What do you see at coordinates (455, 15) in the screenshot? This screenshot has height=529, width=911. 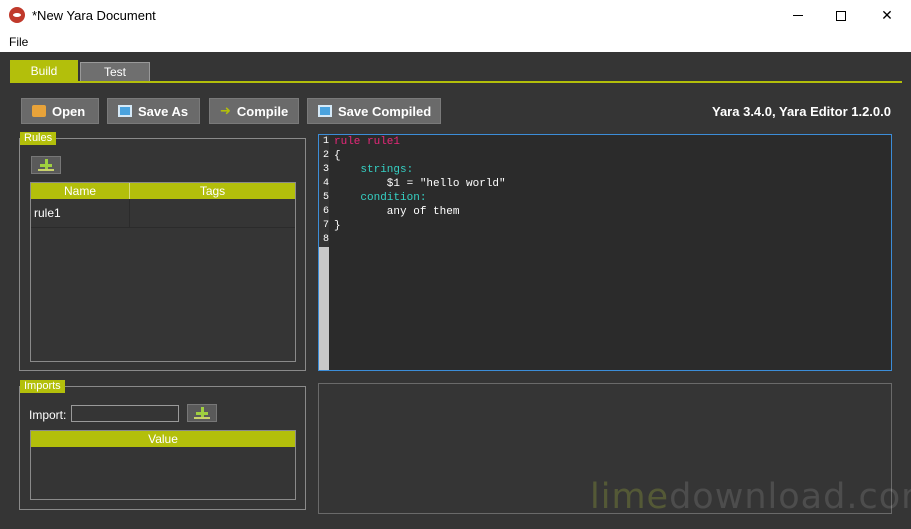 I see `title-bar: *New Yara Document ✕` at bounding box center [455, 15].